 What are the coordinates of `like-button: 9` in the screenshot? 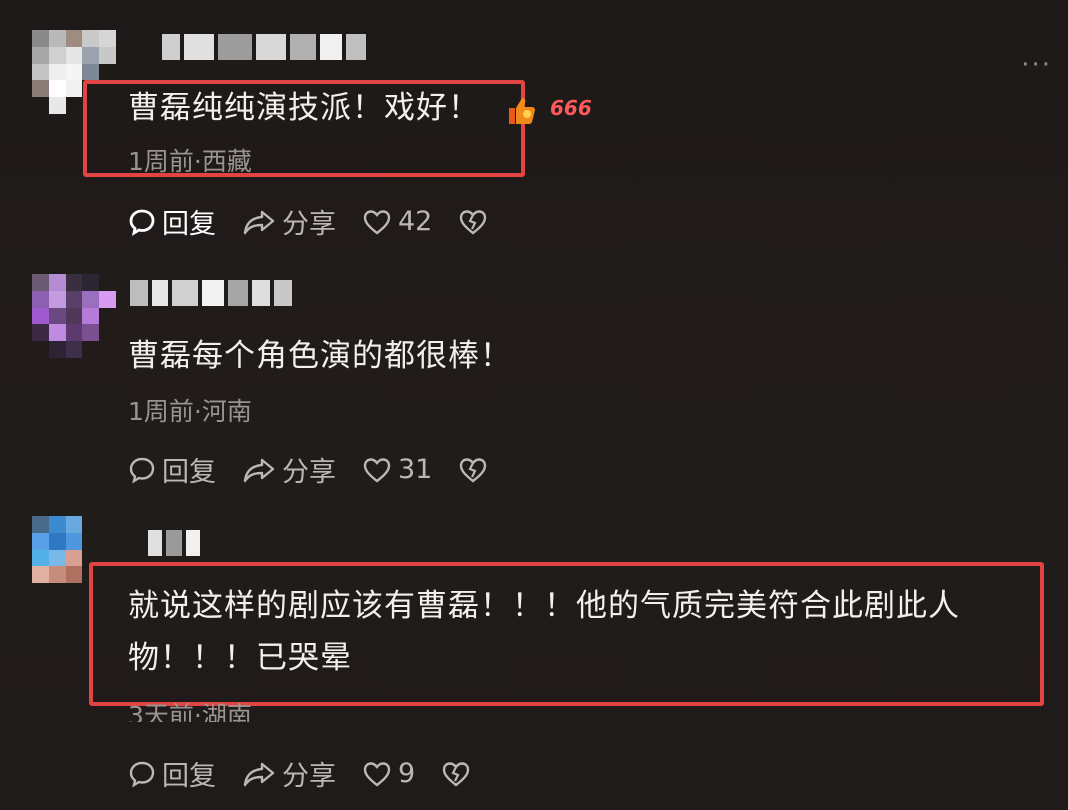 It's located at (388, 773).